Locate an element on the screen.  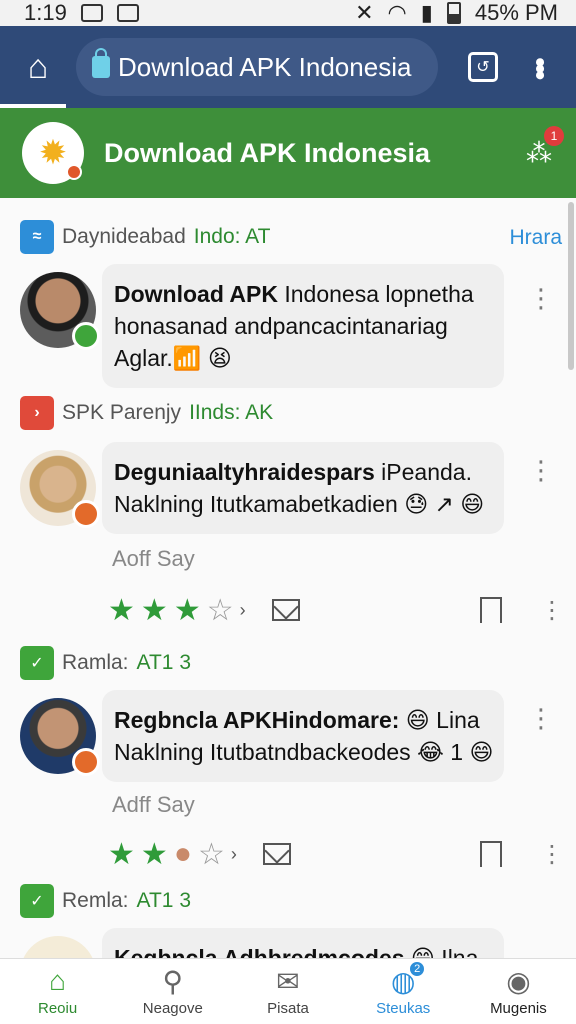
nav-home: ⌂ Reoiu is located at coordinates (57, 991).